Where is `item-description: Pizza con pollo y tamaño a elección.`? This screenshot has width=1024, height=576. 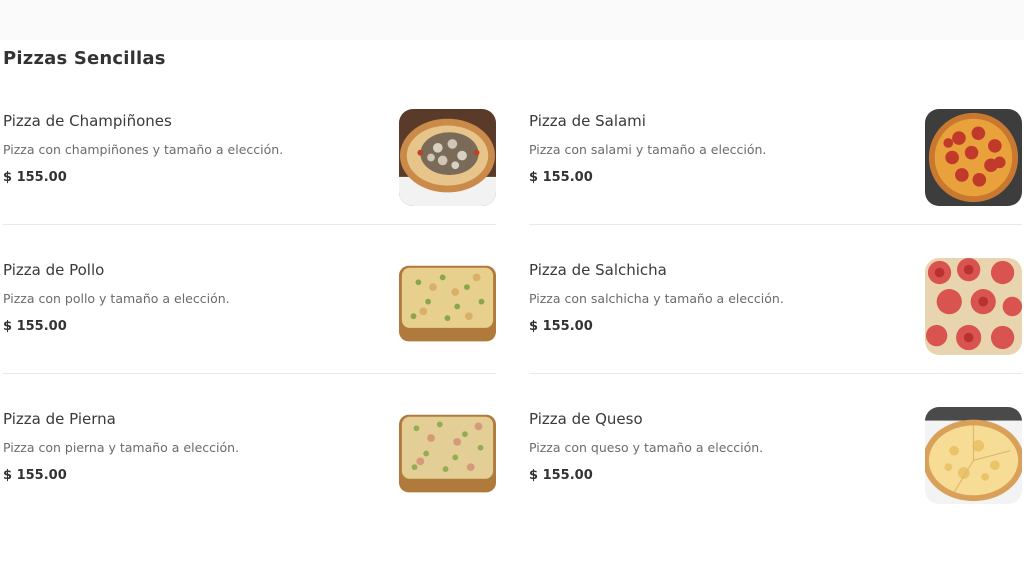
item-description: Pizza con pollo y tamaño a elección. is located at coordinates (116, 298).